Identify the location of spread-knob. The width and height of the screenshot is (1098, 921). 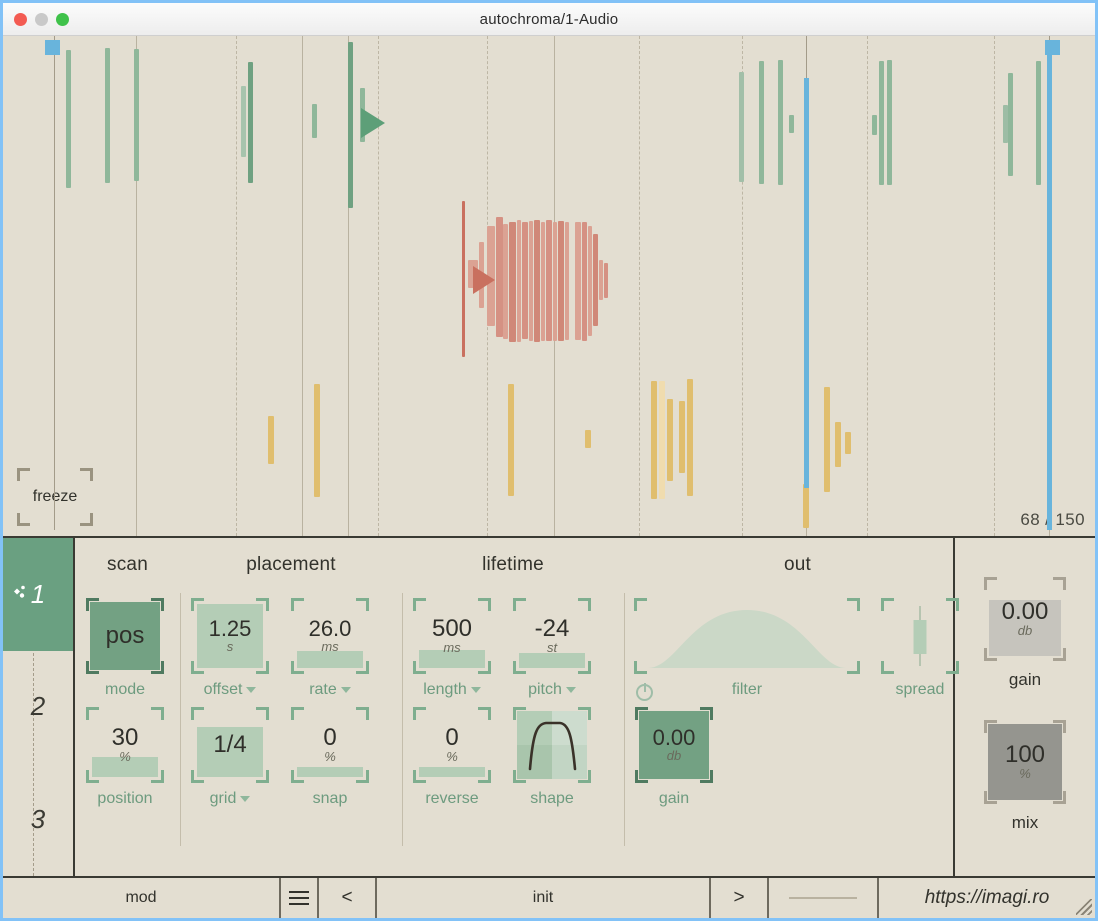
(920, 636).